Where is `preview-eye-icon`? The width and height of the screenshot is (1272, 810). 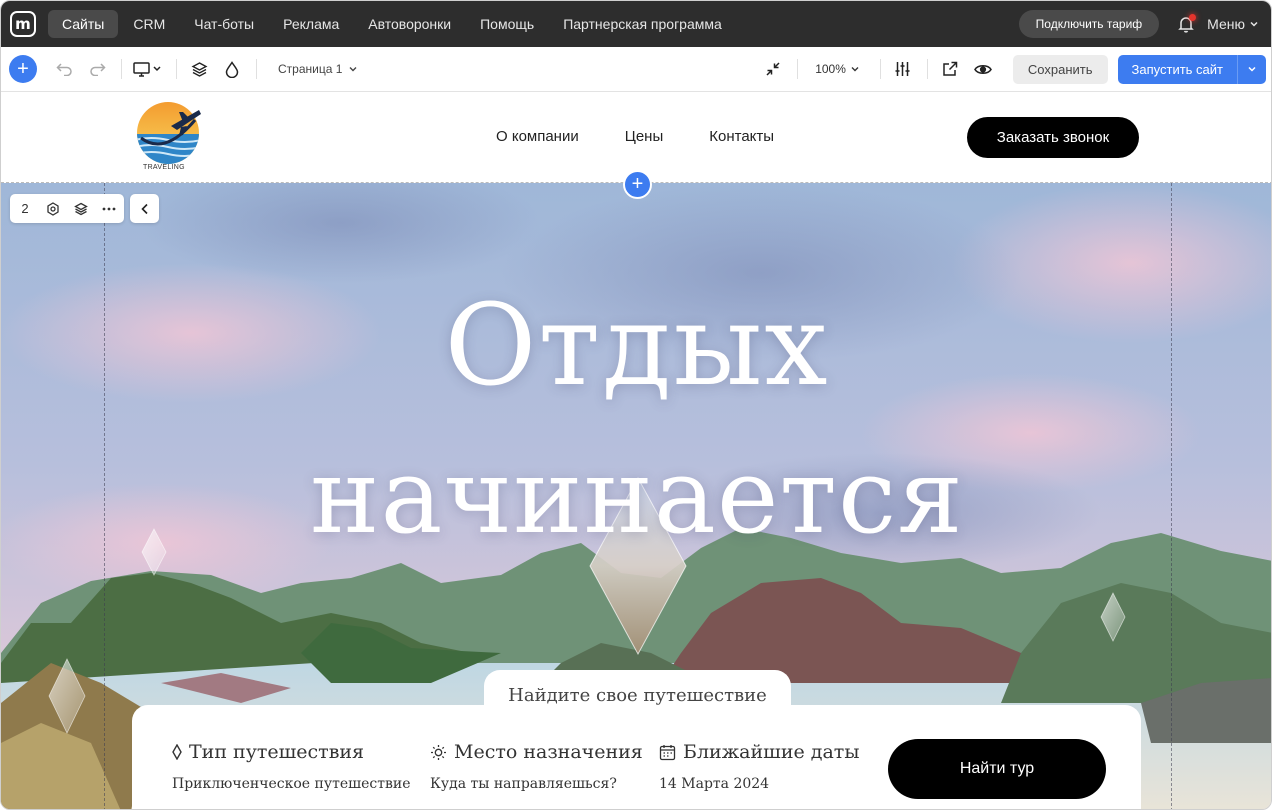 preview-eye-icon is located at coordinates (983, 69).